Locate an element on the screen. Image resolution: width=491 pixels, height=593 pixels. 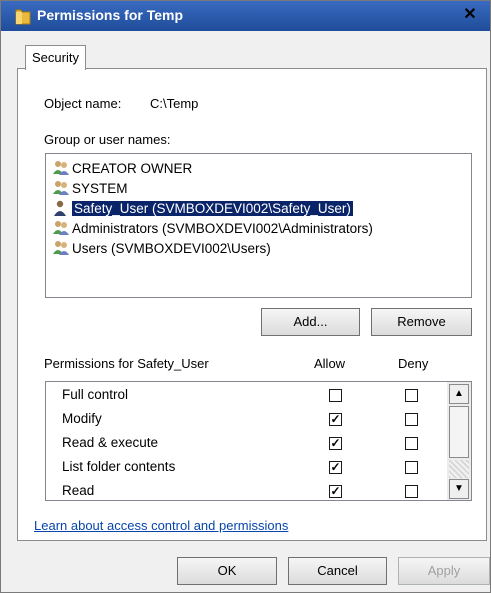
scroll-thumb is located at coordinates (459, 432).